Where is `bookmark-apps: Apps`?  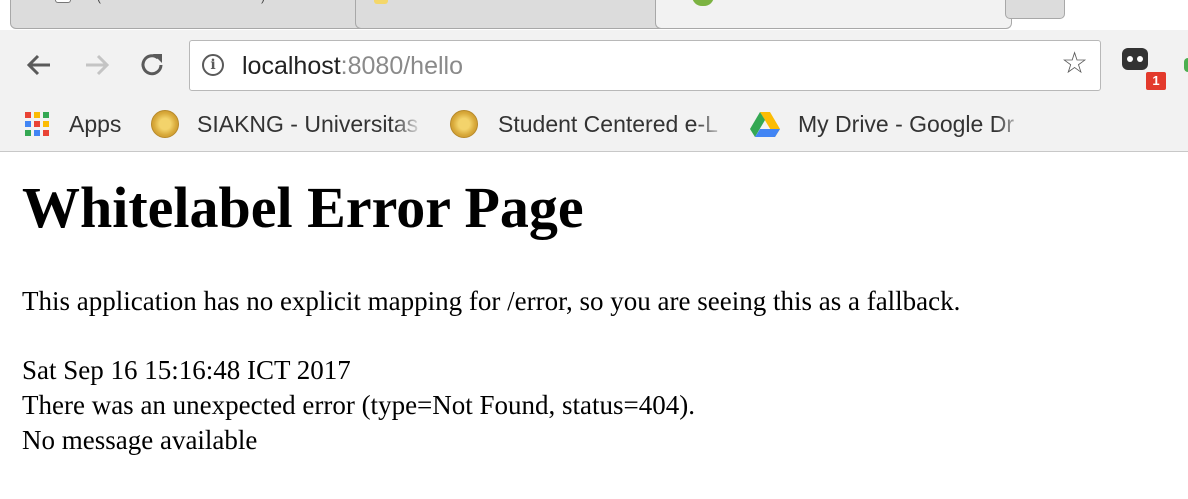
bookmark-apps: Apps is located at coordinates (80, 124).